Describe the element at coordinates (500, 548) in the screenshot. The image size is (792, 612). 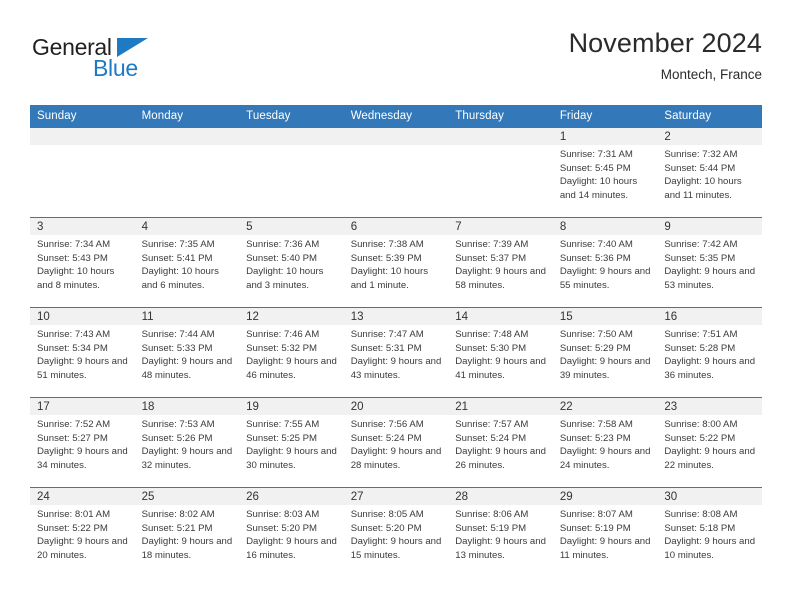
I see `daylight-text: Daylight: 9 hours and 13 minutes.` at that location.